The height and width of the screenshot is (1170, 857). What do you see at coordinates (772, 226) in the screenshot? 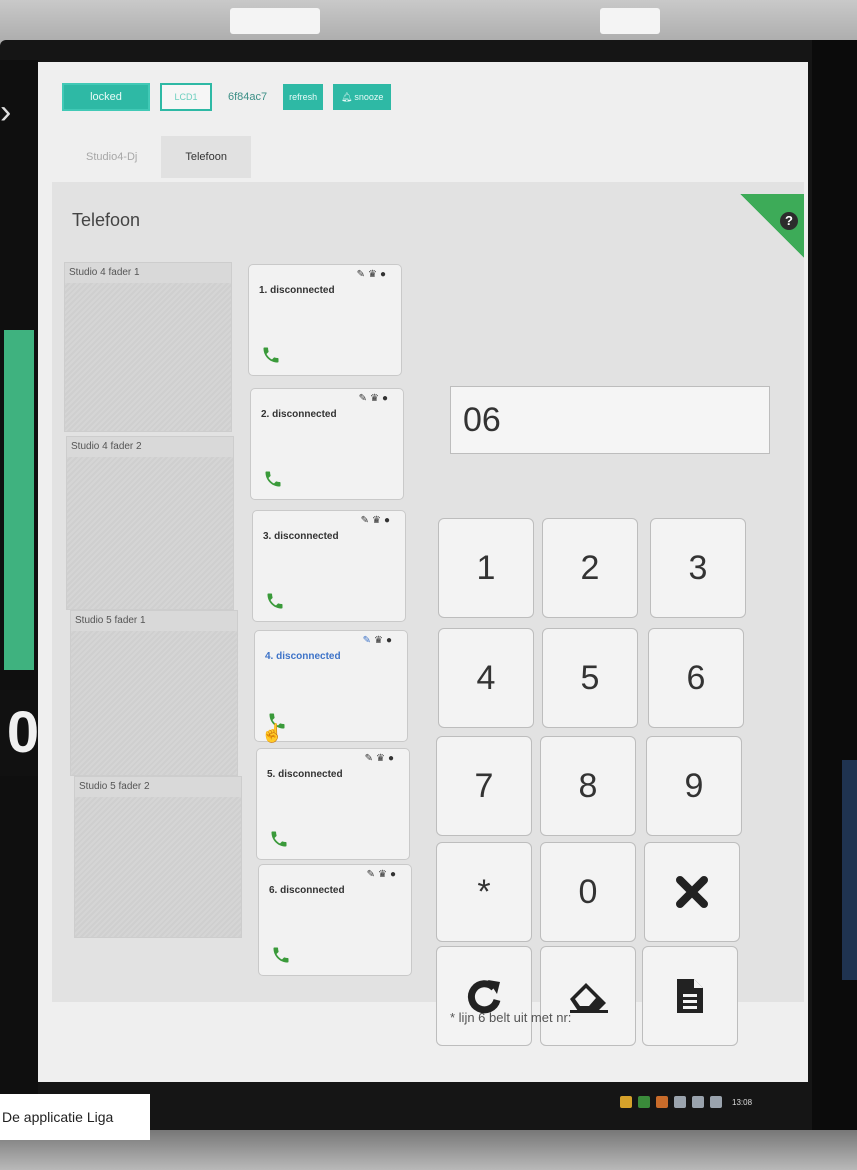
I see `help-corner: ?` at bounding box center [772, 226].